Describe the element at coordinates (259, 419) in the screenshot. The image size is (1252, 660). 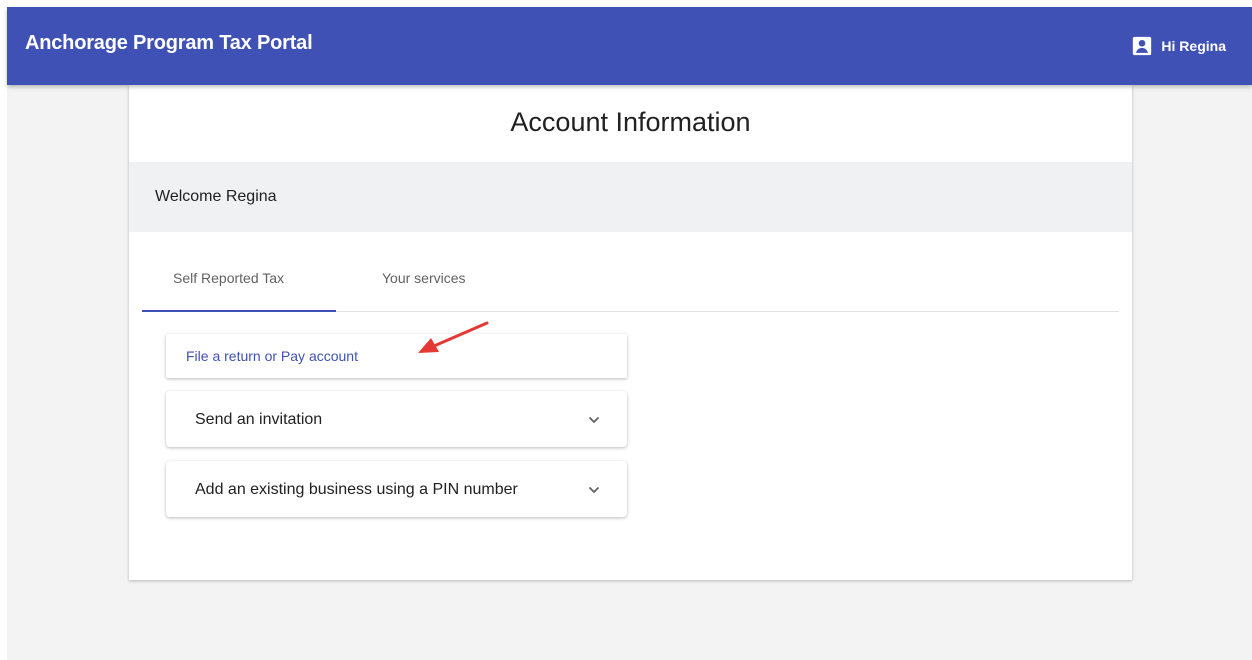
I see `send-invitation-label: Send an invitation` at that location.